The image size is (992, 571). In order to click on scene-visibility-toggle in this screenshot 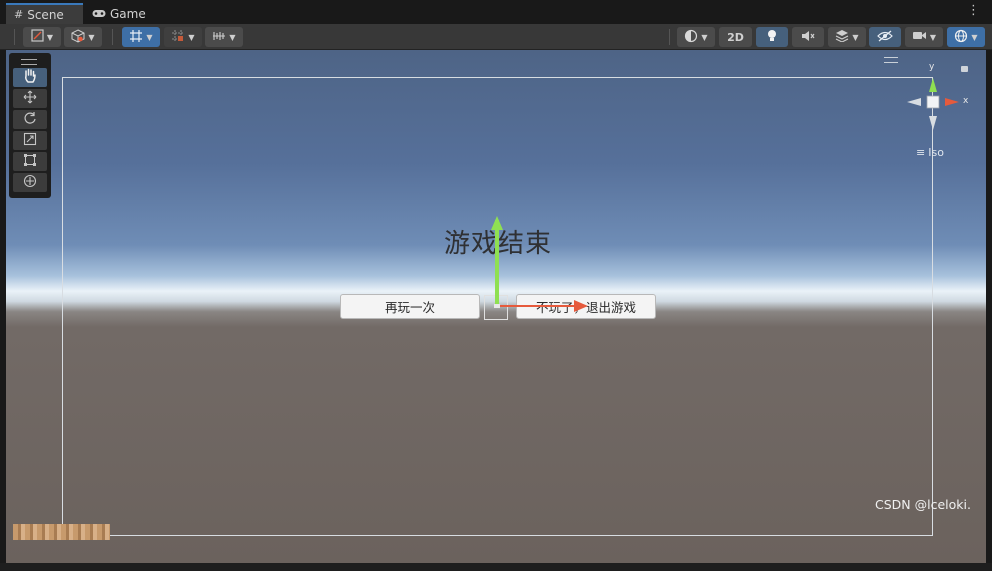, I will do `click(885, 37)`.